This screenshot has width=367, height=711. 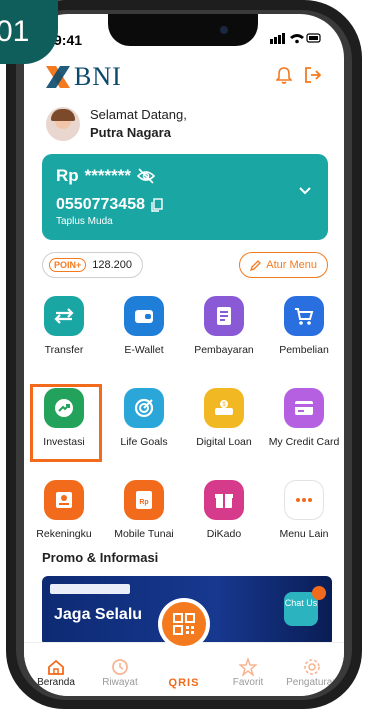 What do you see at coordinates (84, 221) in the screenshot?
I see `account-type: Taplus Muda` at bounding box center [84, 221].